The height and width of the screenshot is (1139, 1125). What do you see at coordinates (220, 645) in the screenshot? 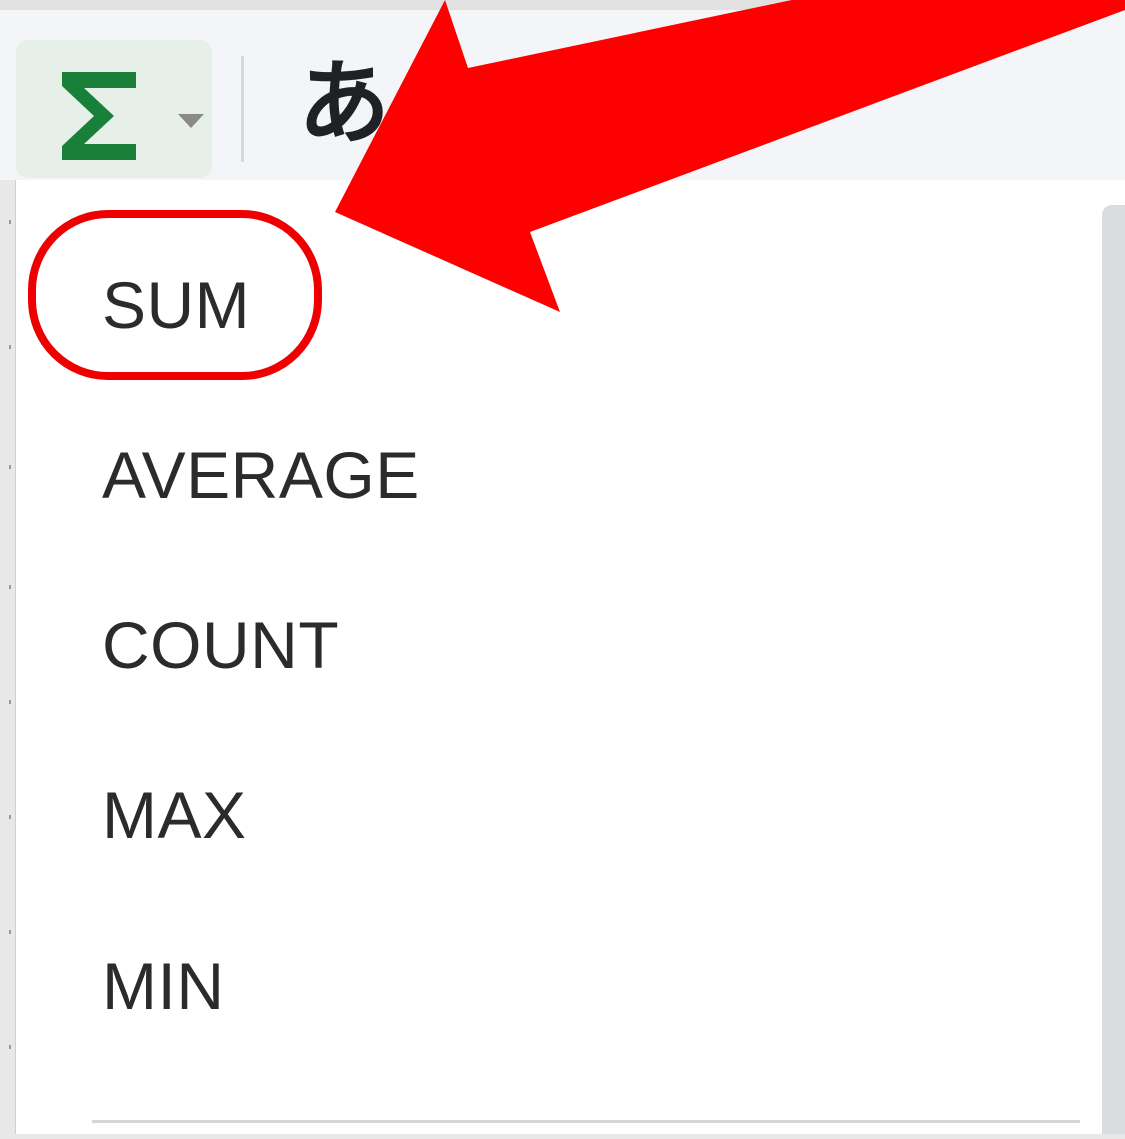
I see `menu-item-count: COUNT` at bounding box center [220, 645].